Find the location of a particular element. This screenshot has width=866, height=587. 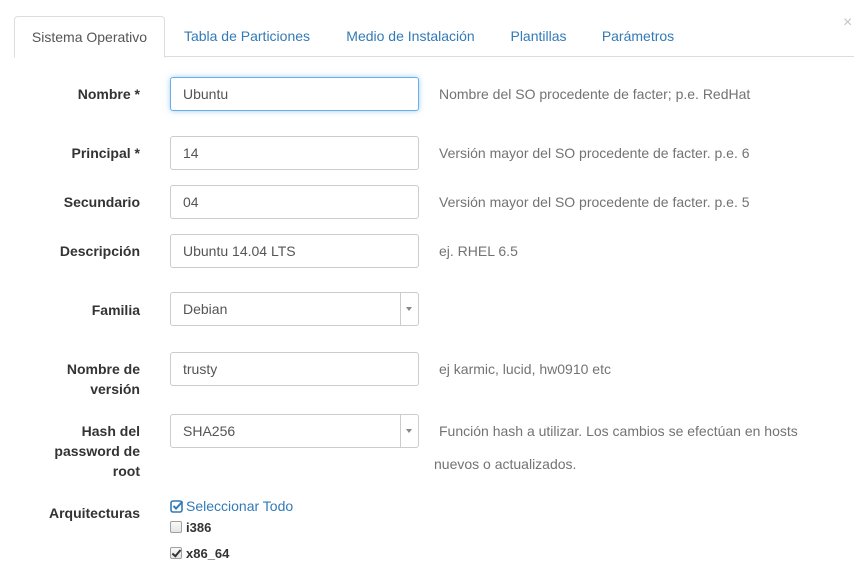

arch-option-x86-64: x86_64 is located at coordinates (199, 554).